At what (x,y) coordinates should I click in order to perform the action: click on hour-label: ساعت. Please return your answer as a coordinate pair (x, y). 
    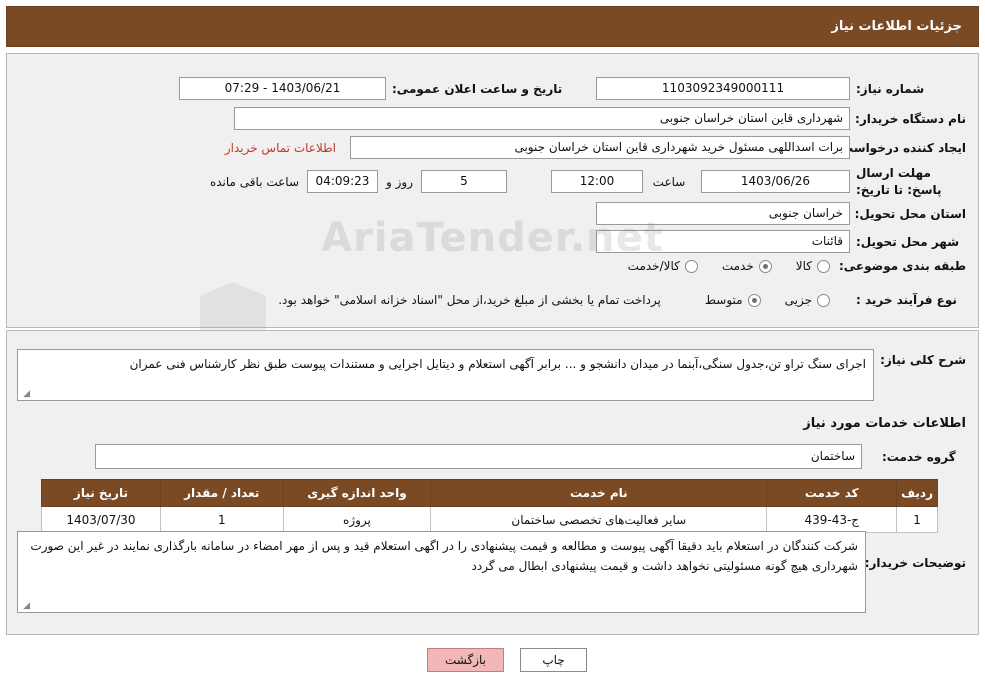
    Looking at the image, I should click on (669, 181).